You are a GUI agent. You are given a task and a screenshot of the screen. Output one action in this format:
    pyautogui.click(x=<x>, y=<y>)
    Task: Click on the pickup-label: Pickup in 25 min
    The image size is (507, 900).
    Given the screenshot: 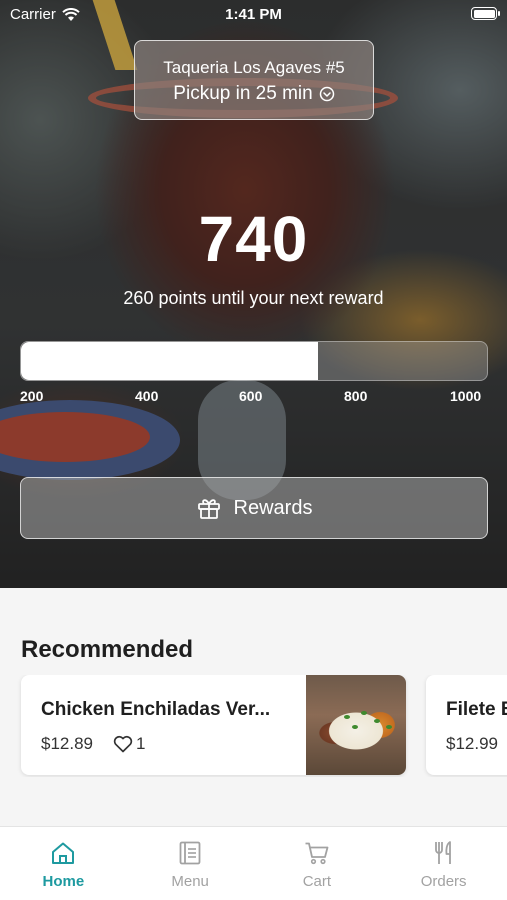 What is the action you would take?
    pyautogui.click(x=243, y=93)
    